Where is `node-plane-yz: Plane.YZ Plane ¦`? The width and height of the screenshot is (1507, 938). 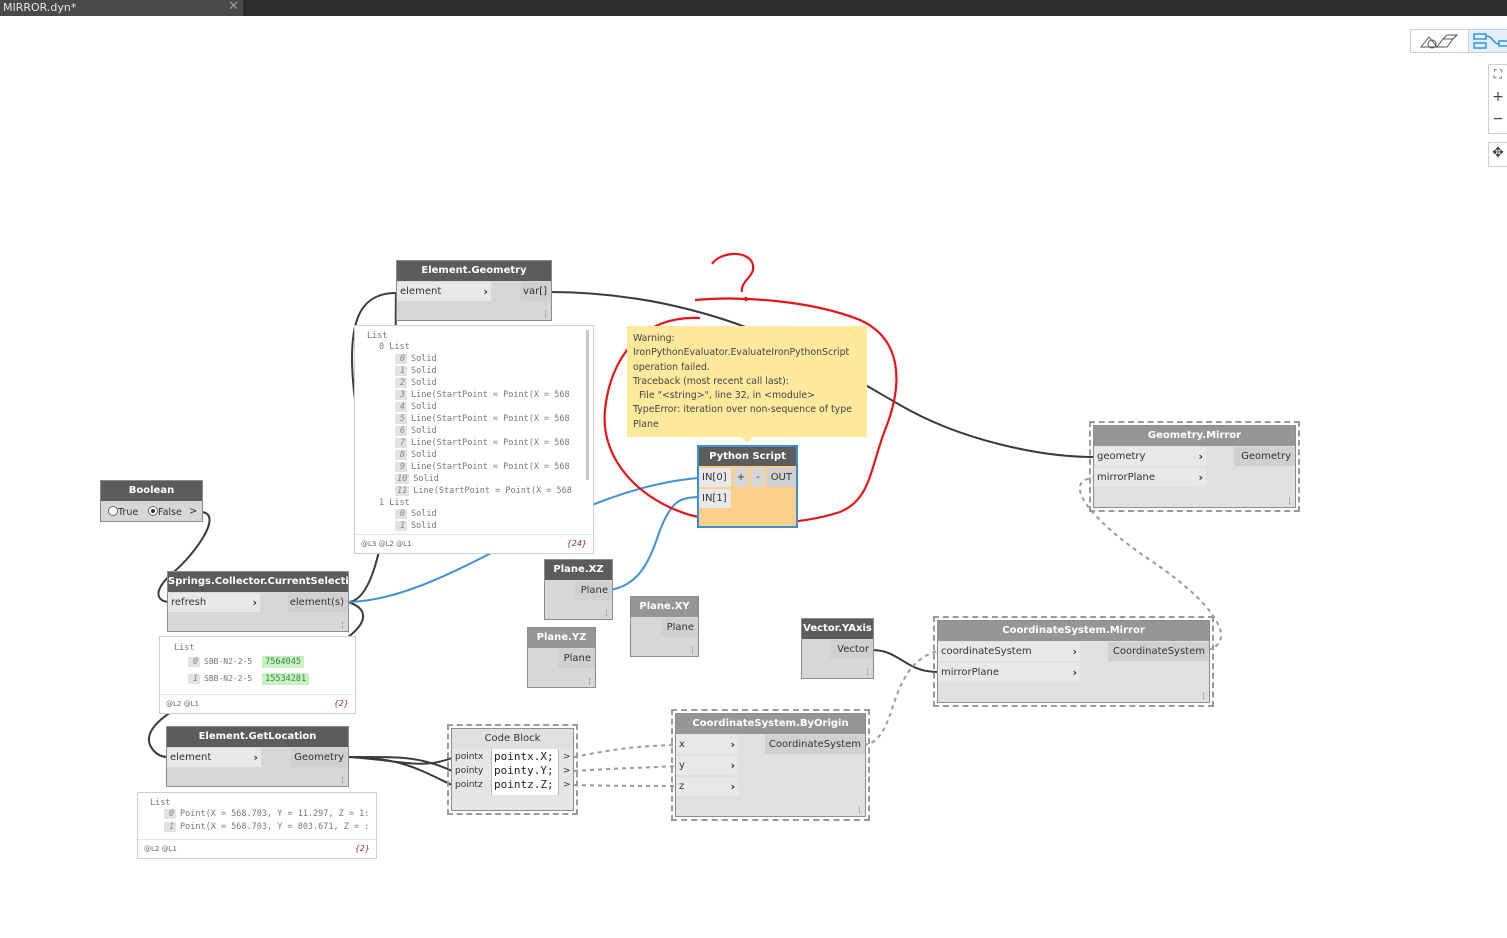
node-plane-yz: Plane.YZ Plane ¦ is located at coordinates (561, 657).